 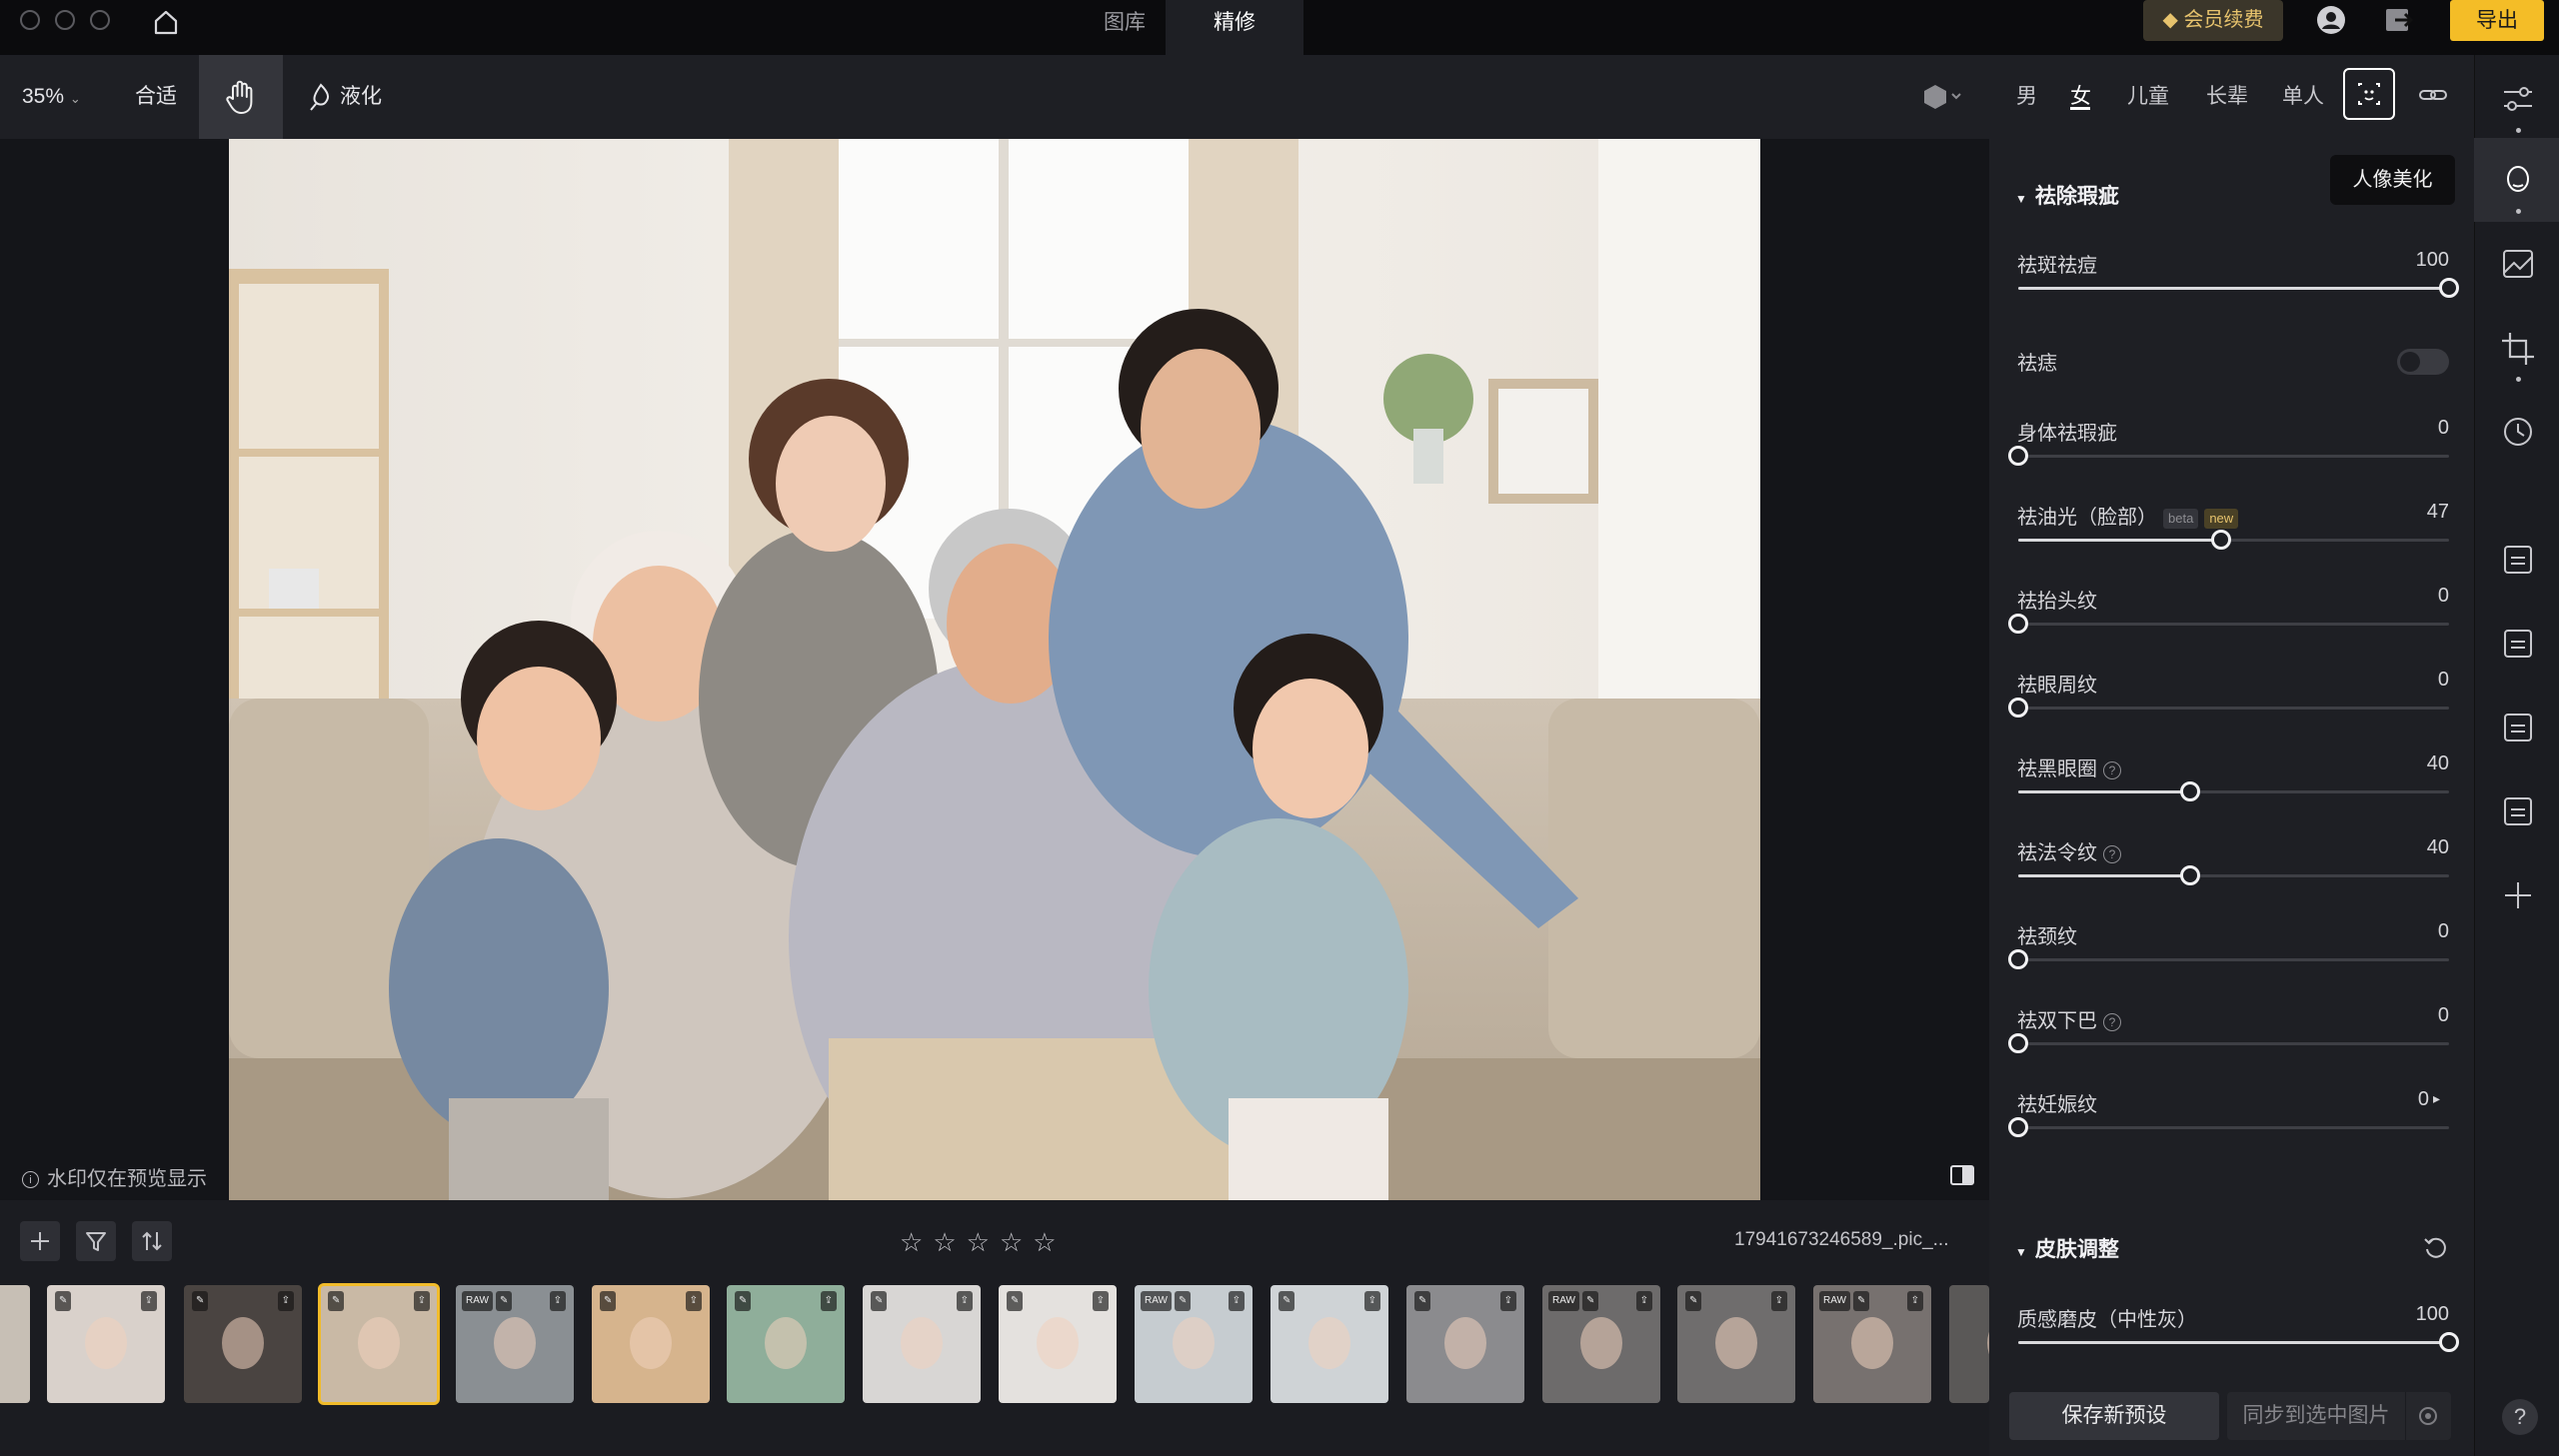 I want to click on rating-stars: ☆☆☆☆☆, so click(x=983, y=1243).